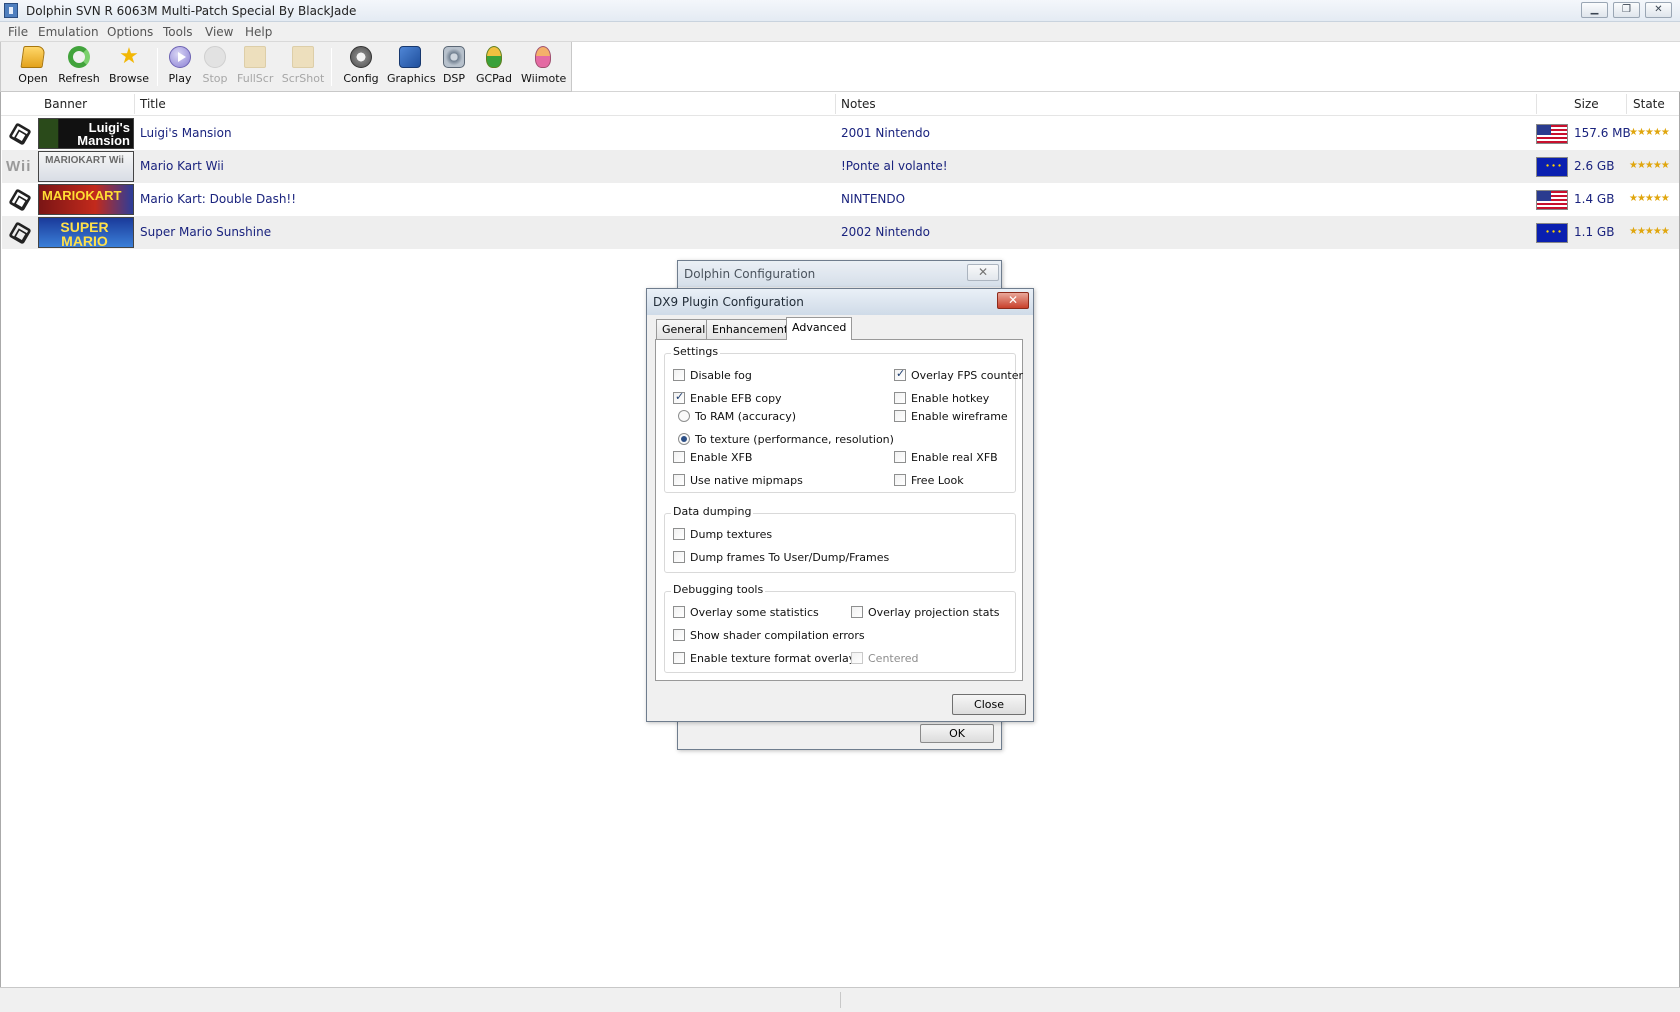  What do you see at coordinates (840, 999) in the screenshot?
I see `status-bar` at bounding box center [840, 999].